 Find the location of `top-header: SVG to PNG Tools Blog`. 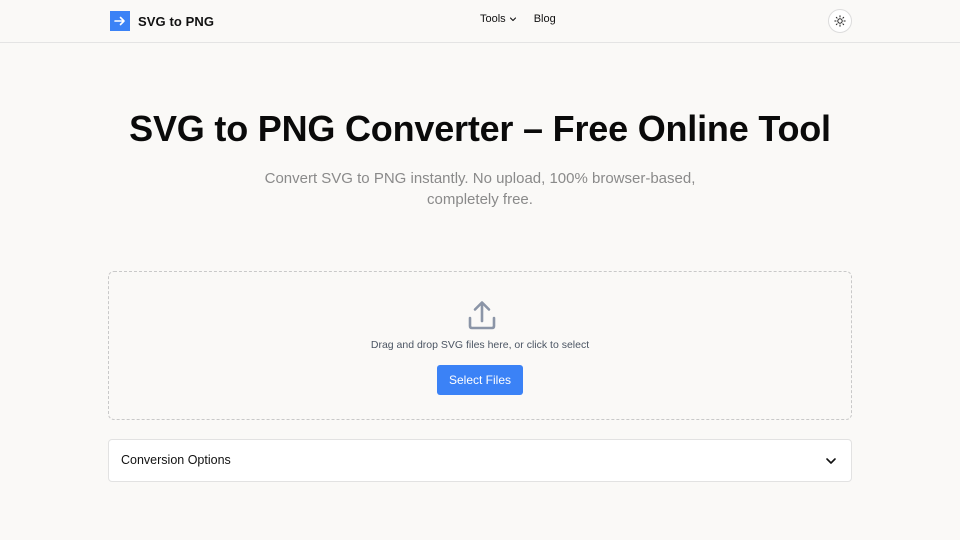

top-header: SVG to PNG Tools Blog is located at coordinates (480, 21).